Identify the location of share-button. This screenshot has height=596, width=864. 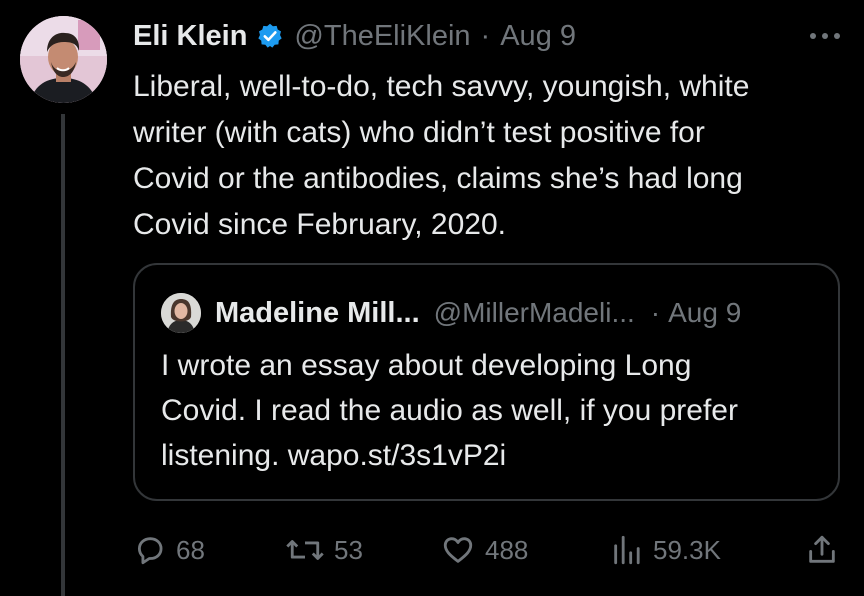
(822, 550).